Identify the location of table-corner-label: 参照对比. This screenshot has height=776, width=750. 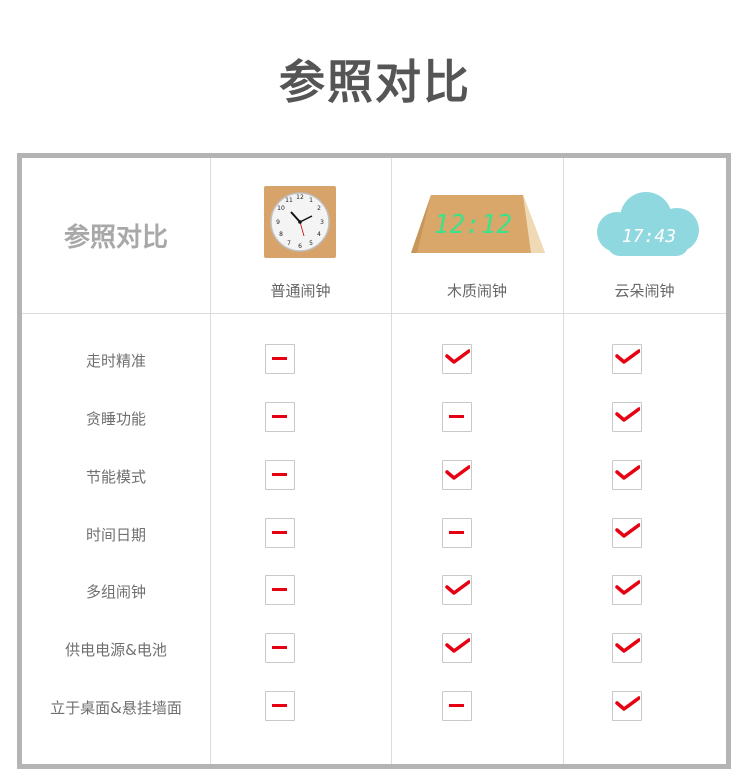
(115, 238).